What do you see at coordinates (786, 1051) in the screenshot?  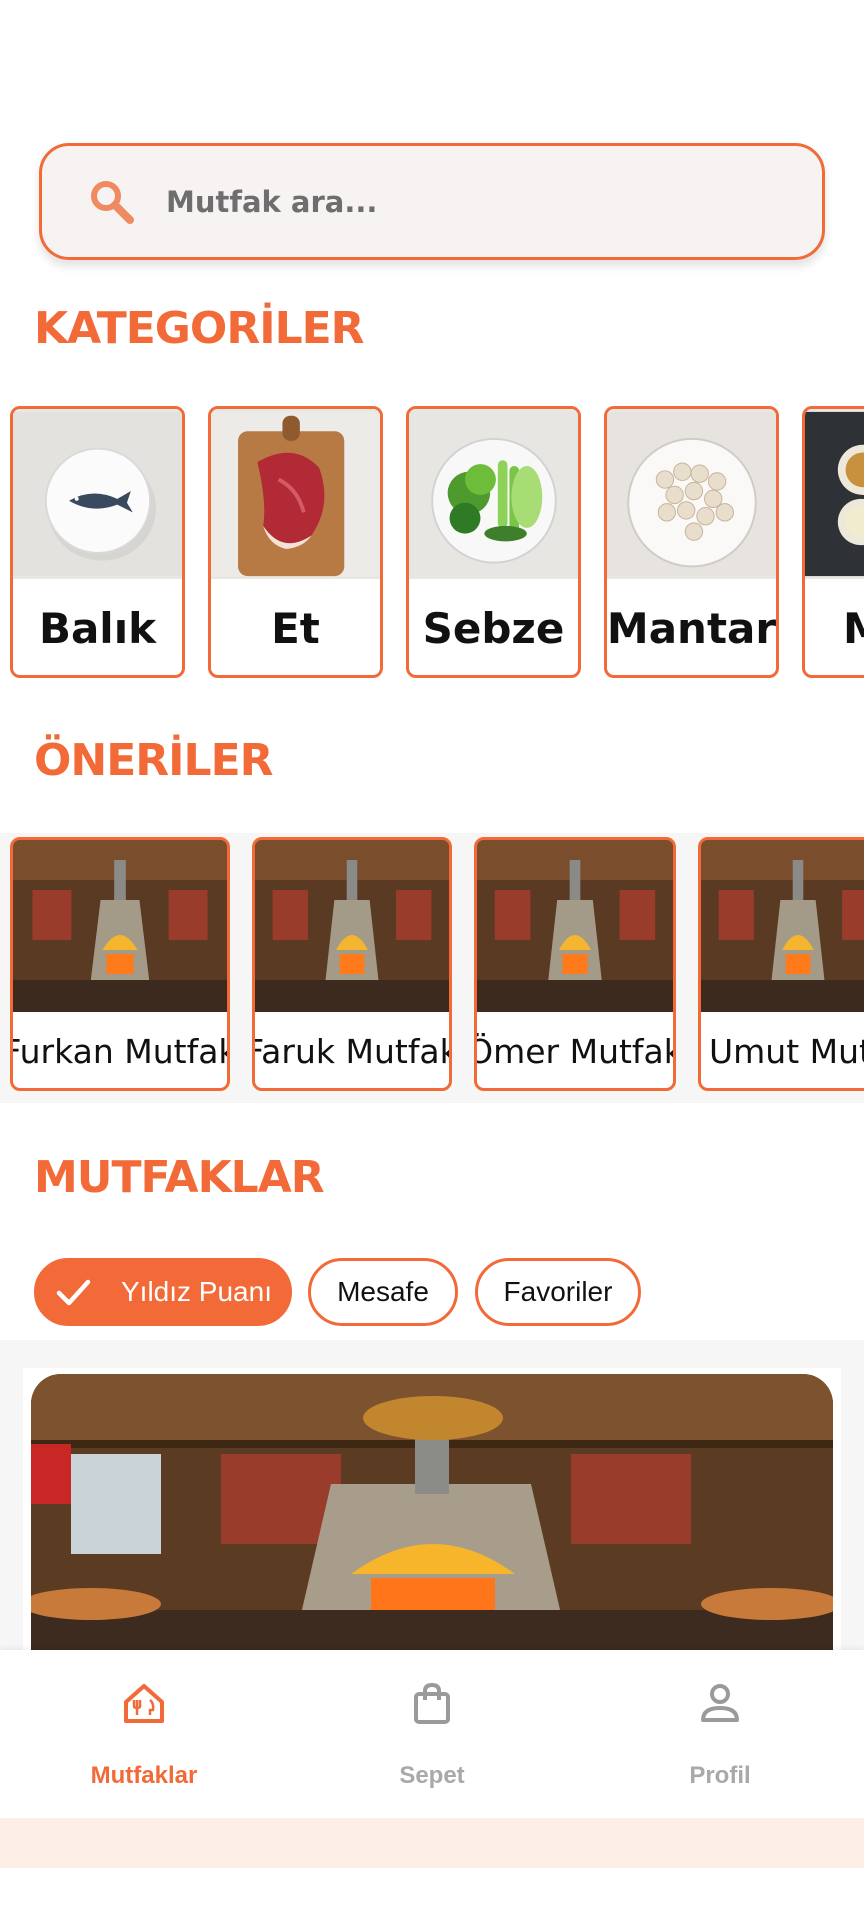 I see `suggestion-label: Umut Mutfak` at bounding box center [786, 1051].